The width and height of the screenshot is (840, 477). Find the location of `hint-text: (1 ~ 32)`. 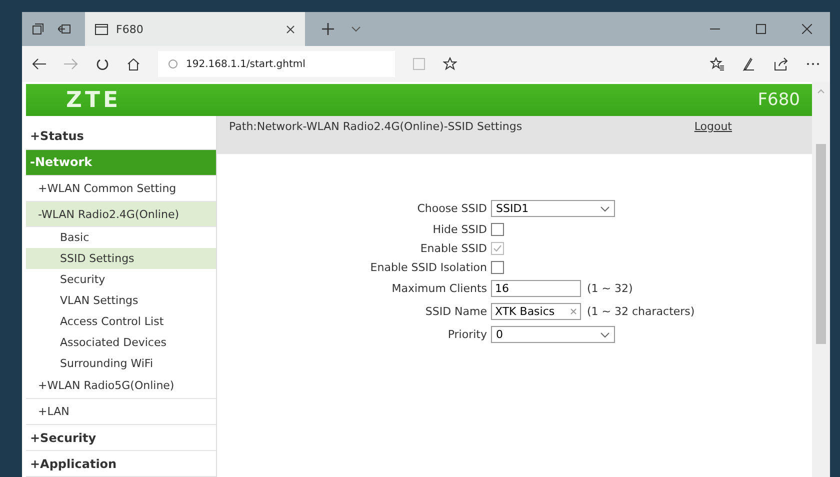

hint-text: (1 ~ 32) is located at coordinates (610, 288).